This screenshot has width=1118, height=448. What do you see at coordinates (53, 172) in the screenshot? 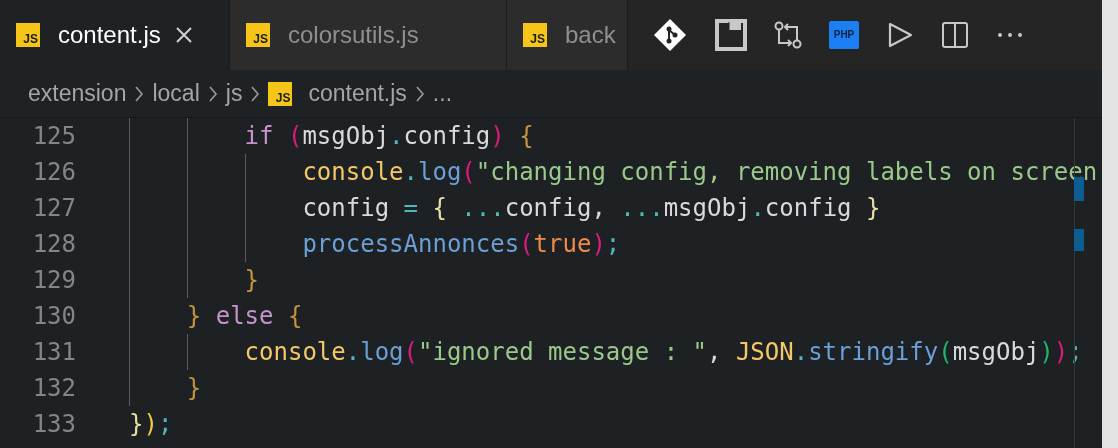
I see `line-number: 126` at bounding box center [53, 172].